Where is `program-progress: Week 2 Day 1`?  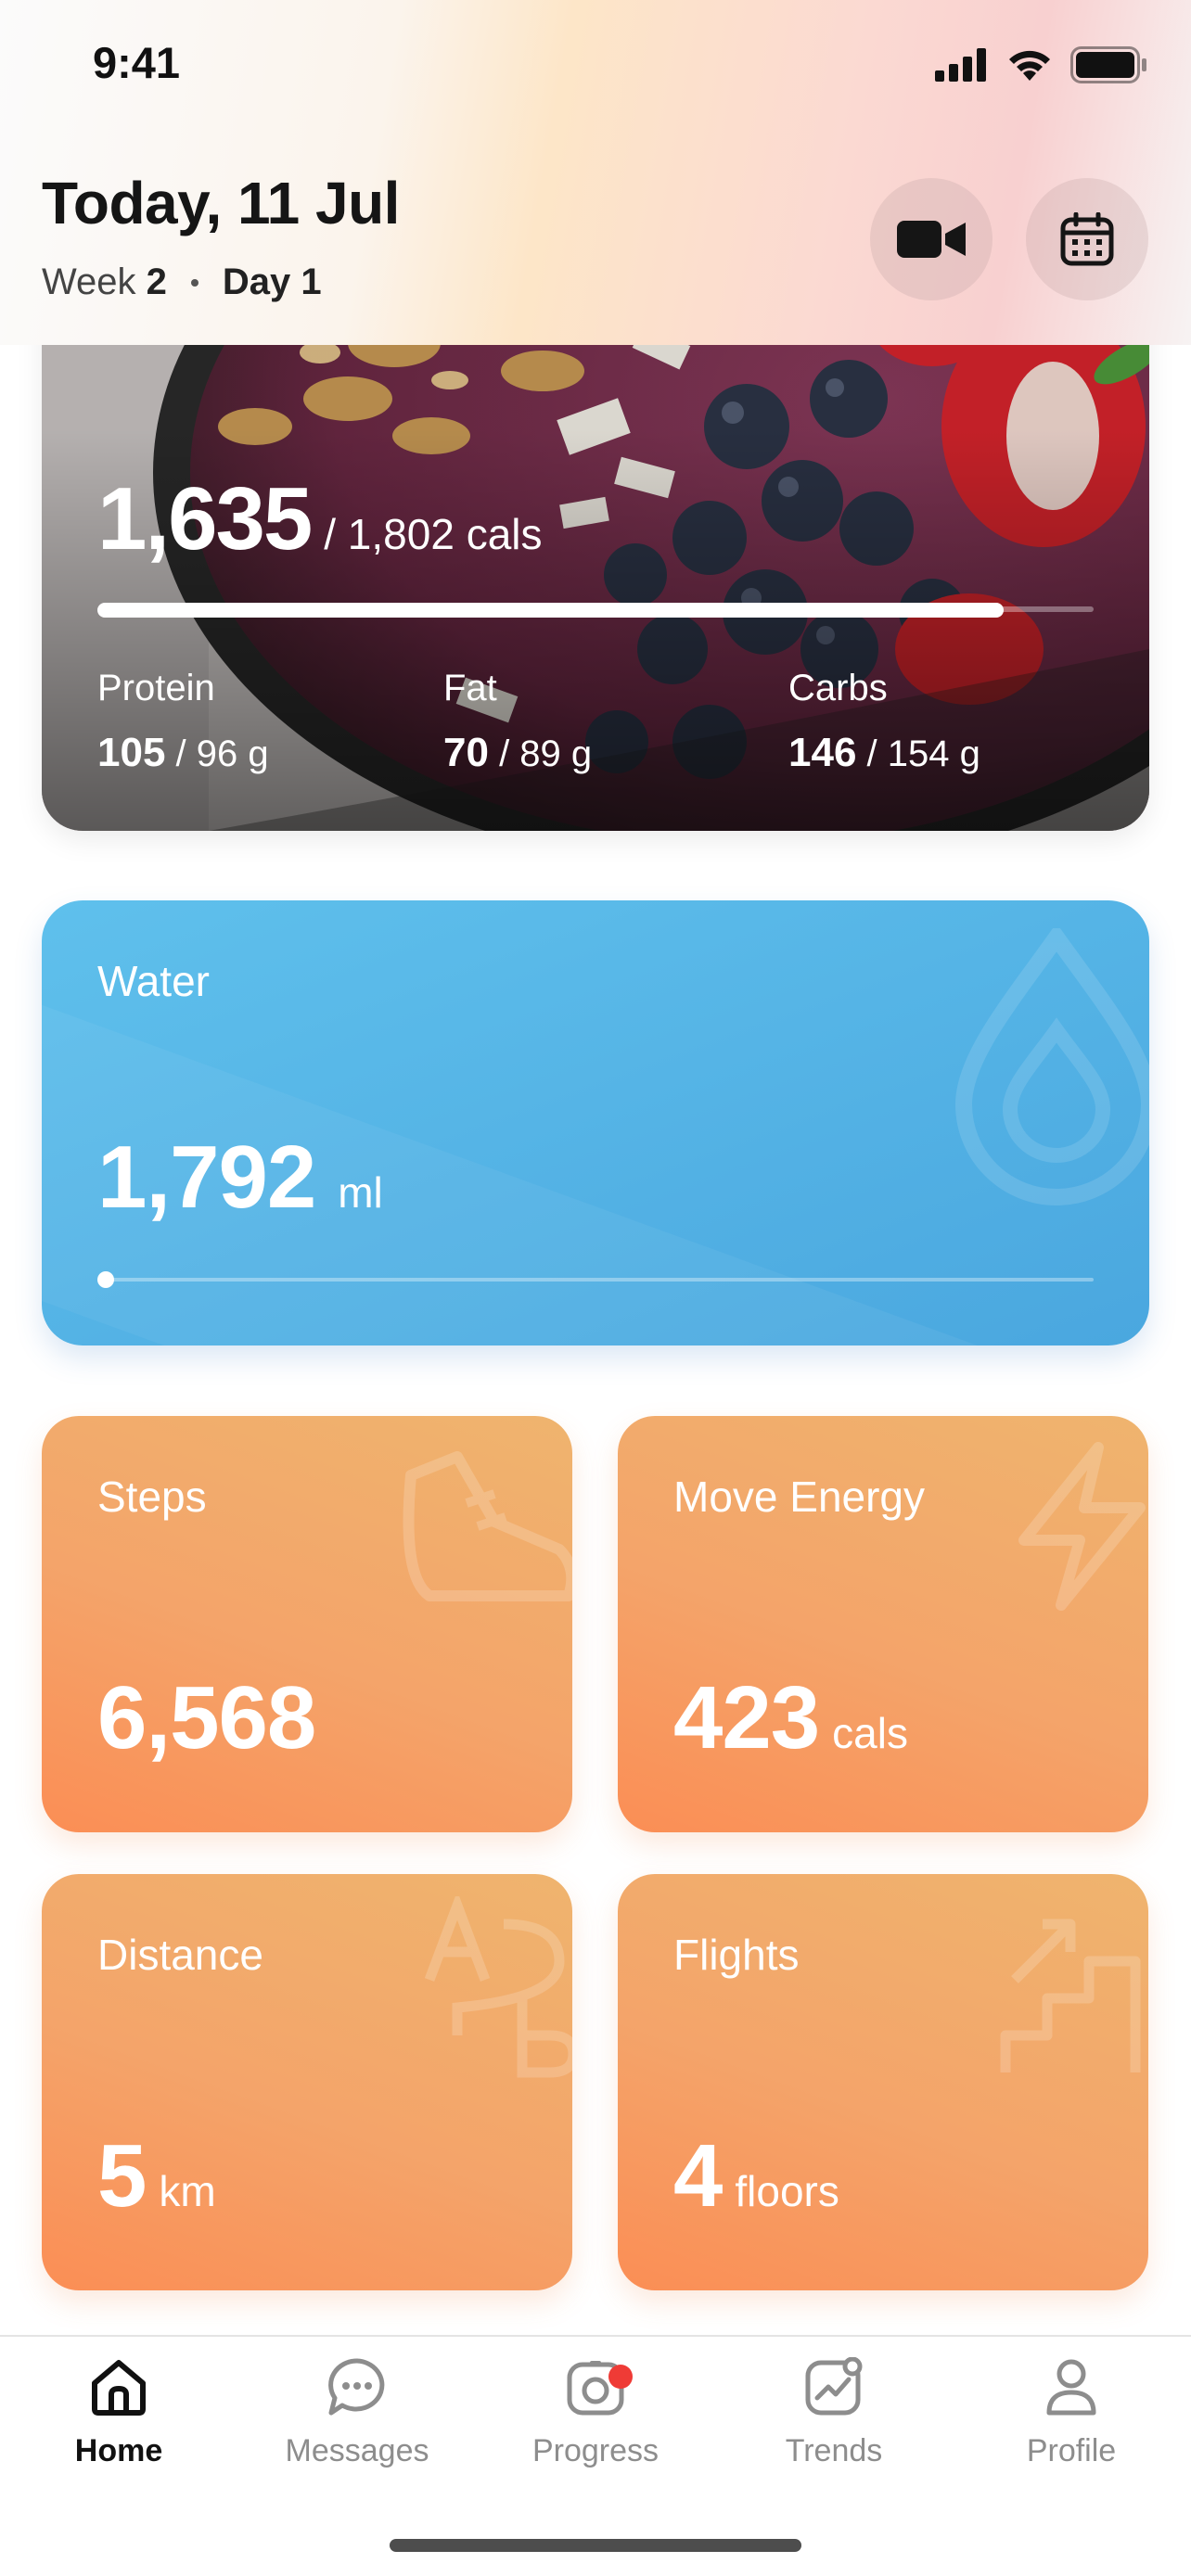
program-progress: Week 2 Day 1 is located at coordinates (182, 282).